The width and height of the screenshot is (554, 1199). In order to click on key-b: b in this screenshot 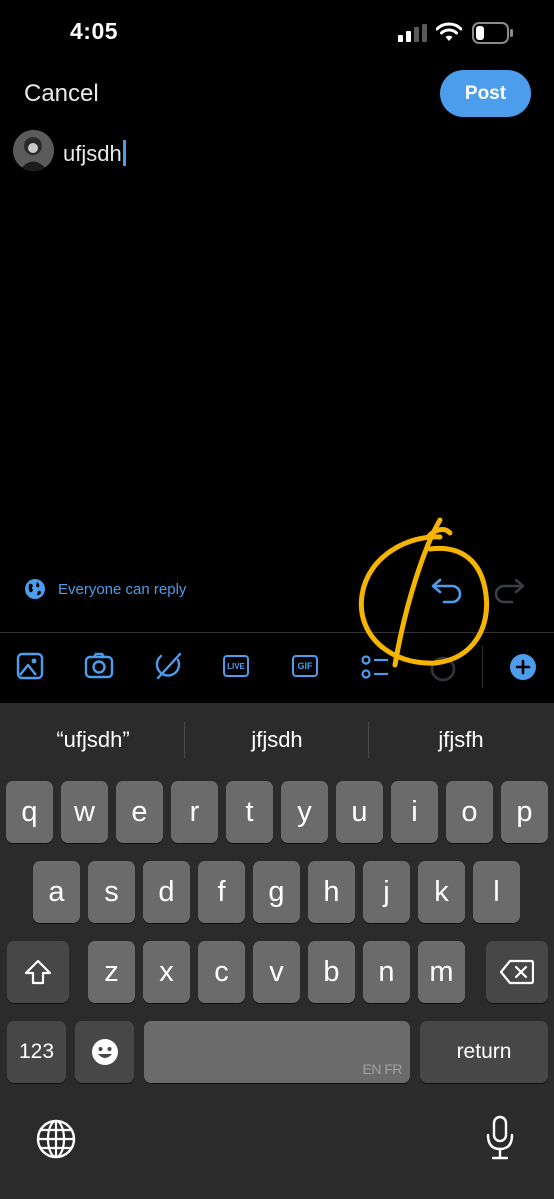, I will do `click(331, 972)`.